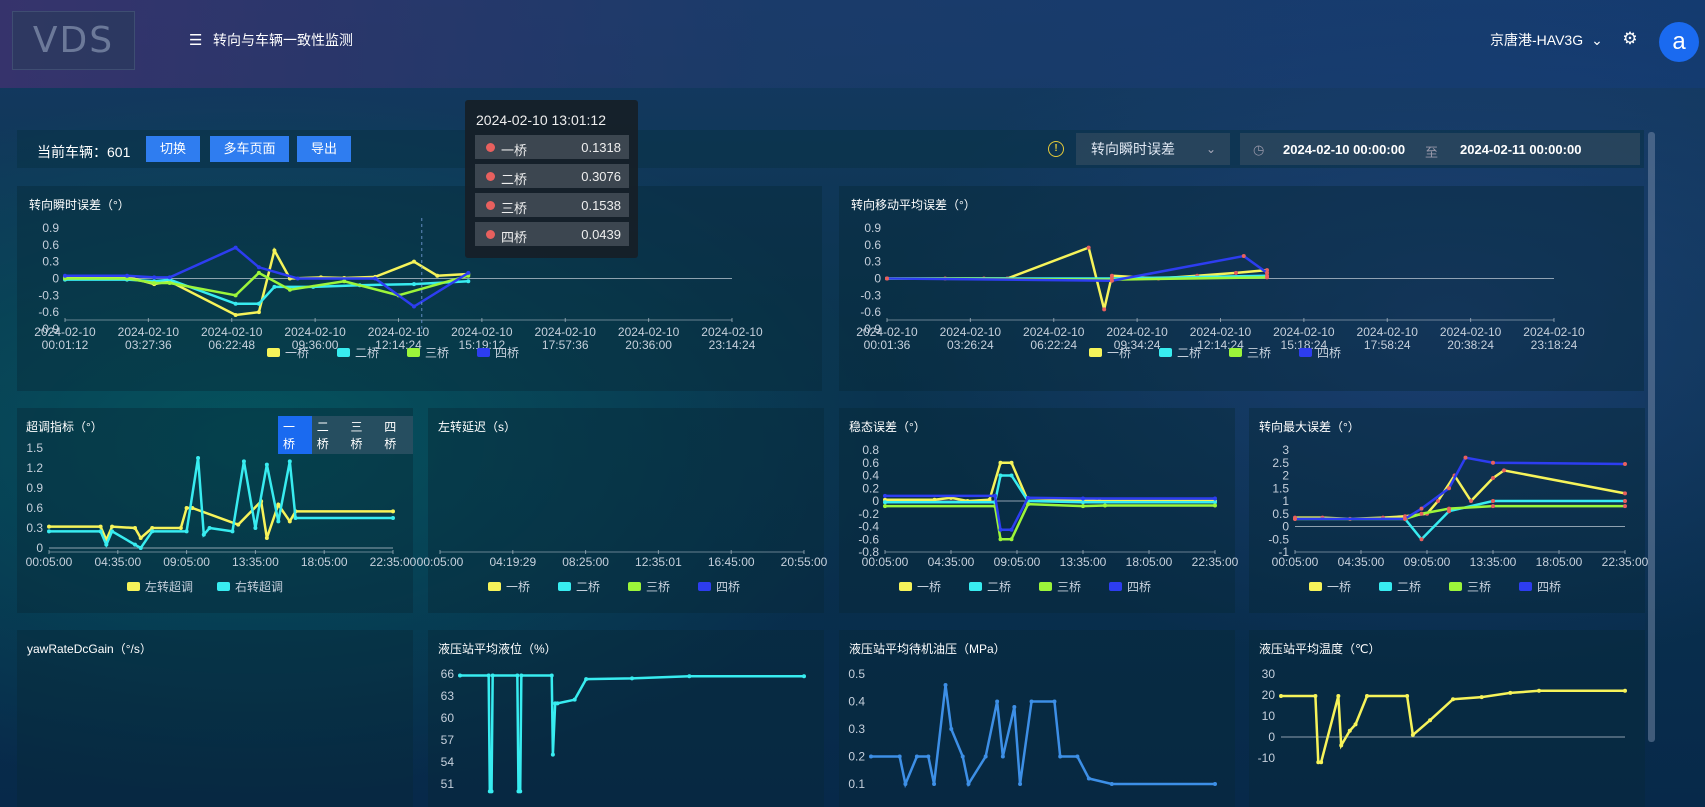  Describe the element at coordinates (1470, 345) in the screenshot. I see `x-tick-label: 20:38:24` at that location.